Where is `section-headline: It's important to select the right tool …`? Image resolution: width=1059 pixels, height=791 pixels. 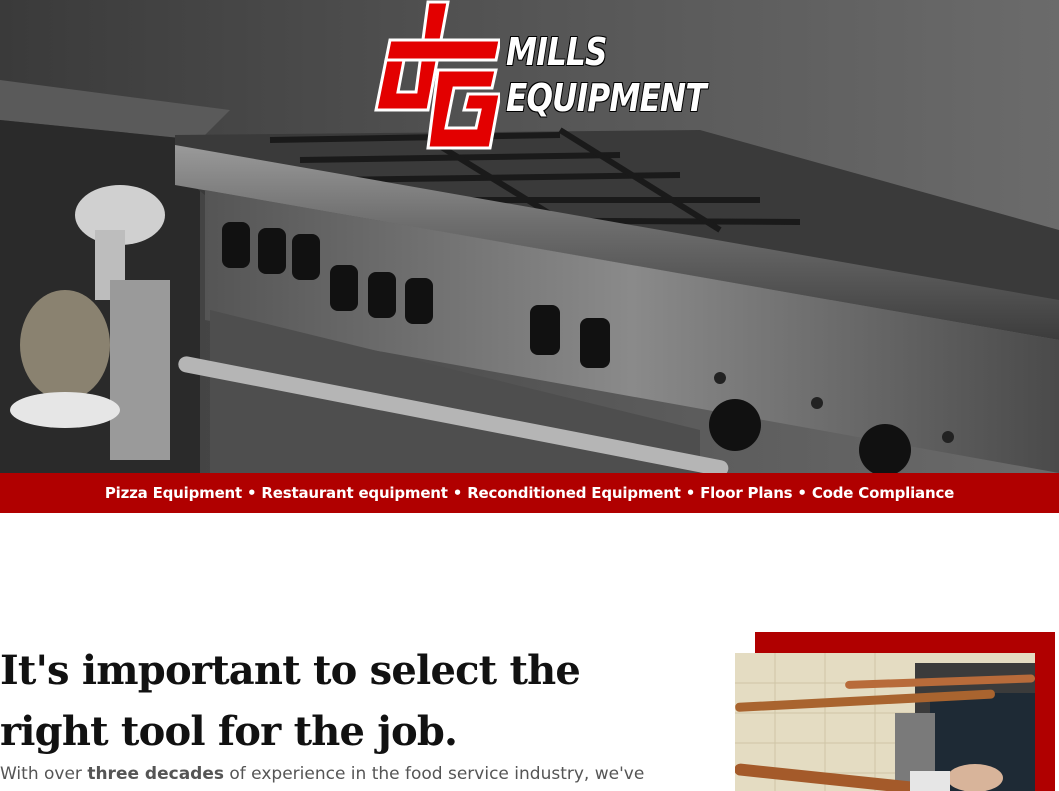
section-headline: It's important to select the right tool … is located at coordinates (290, 701).